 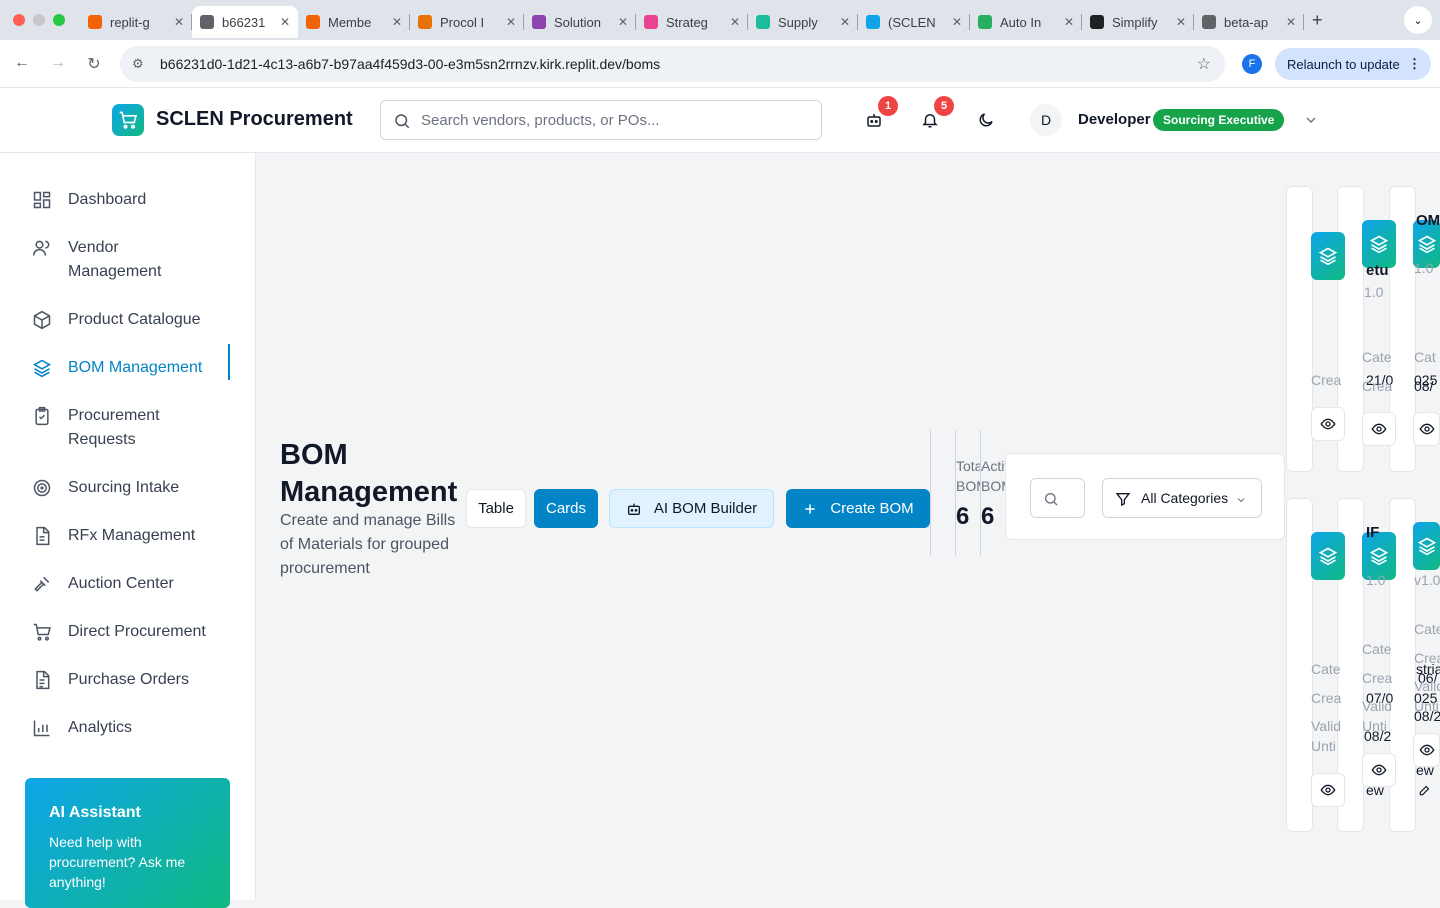 What do you see at coordinates (1123, 500) in the screenshot?
I see `filter-icon` at bounding box center [1123, 500].